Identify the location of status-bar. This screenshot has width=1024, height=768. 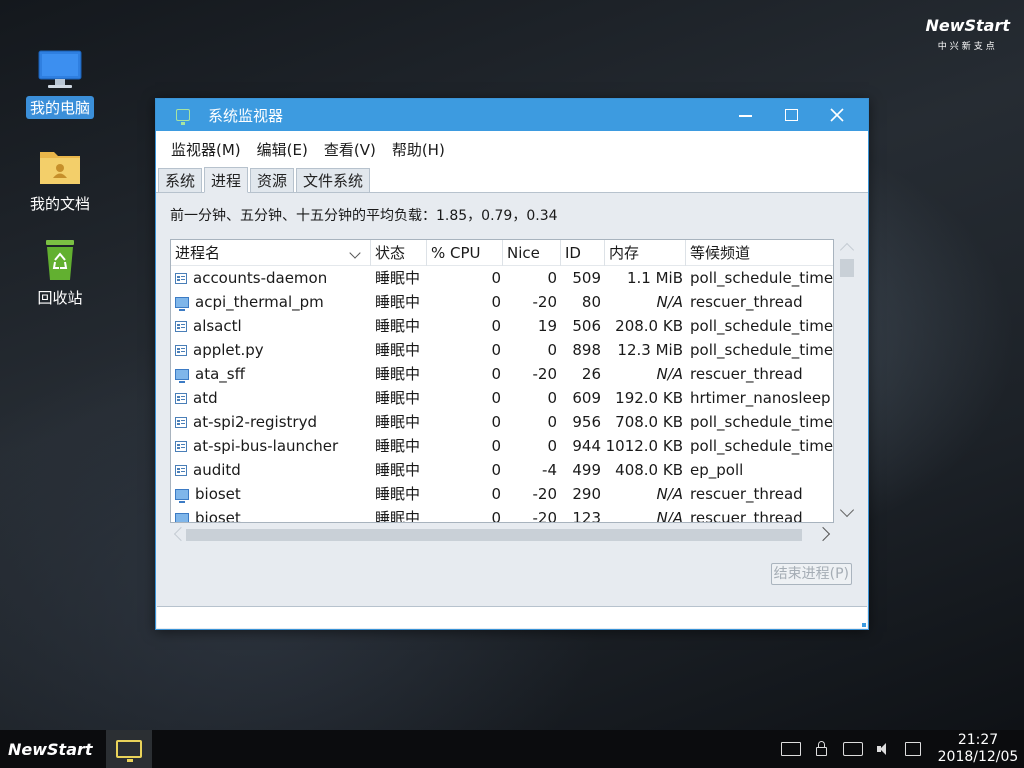
(512, 617).